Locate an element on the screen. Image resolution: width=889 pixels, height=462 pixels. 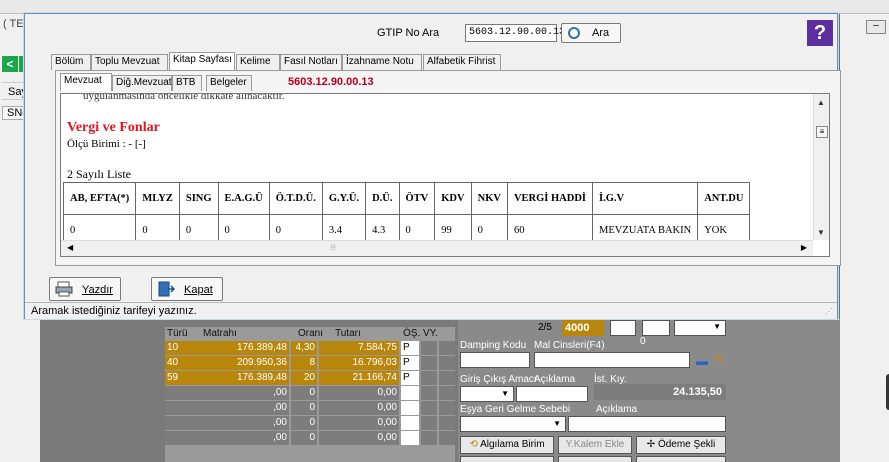
ara-button: Ara is located at coordinates (591, 33).